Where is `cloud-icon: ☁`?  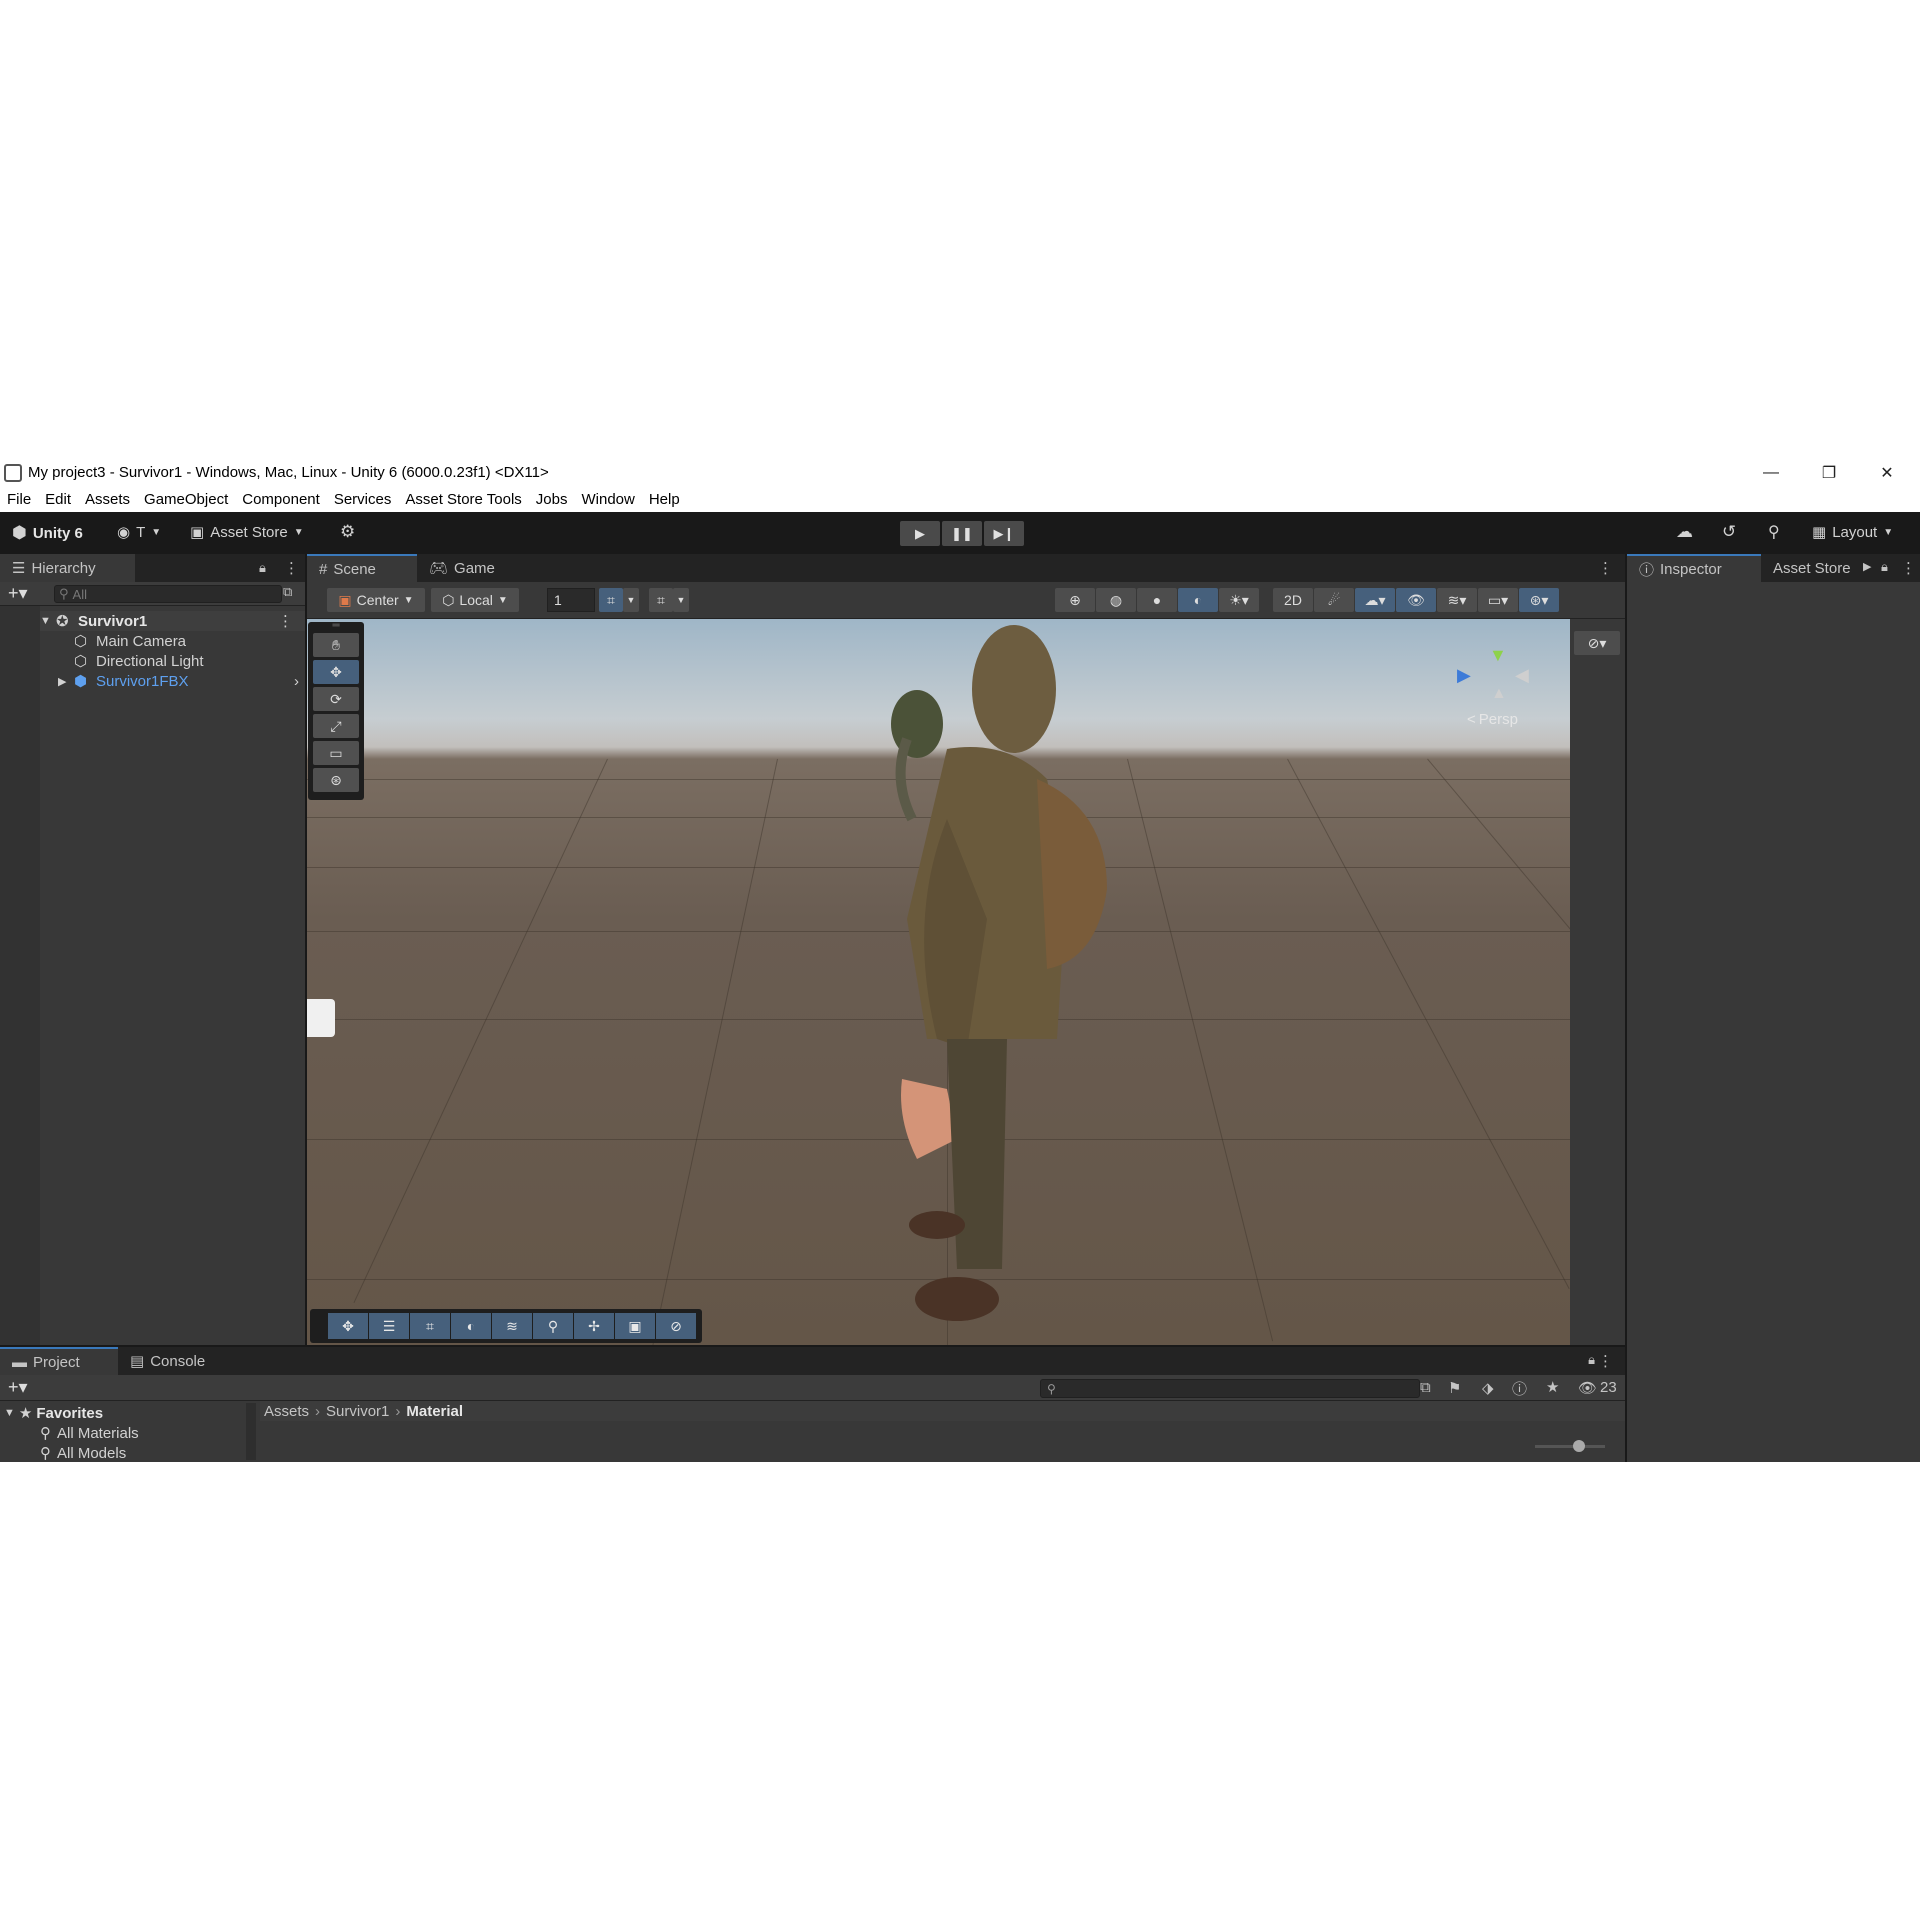
cloud-icon: ☁ is located at coordinates (1684, 532).